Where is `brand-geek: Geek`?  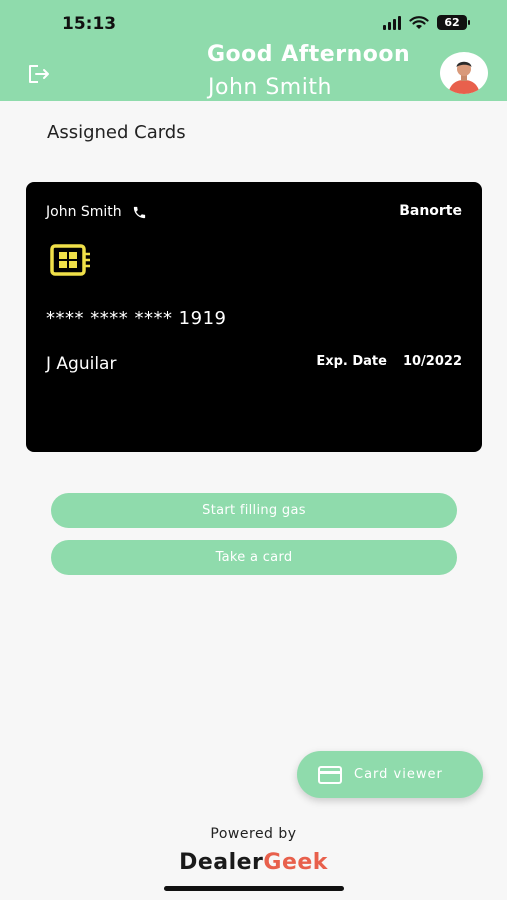 brand-geek: Geek is located at coordinates (295, 862).